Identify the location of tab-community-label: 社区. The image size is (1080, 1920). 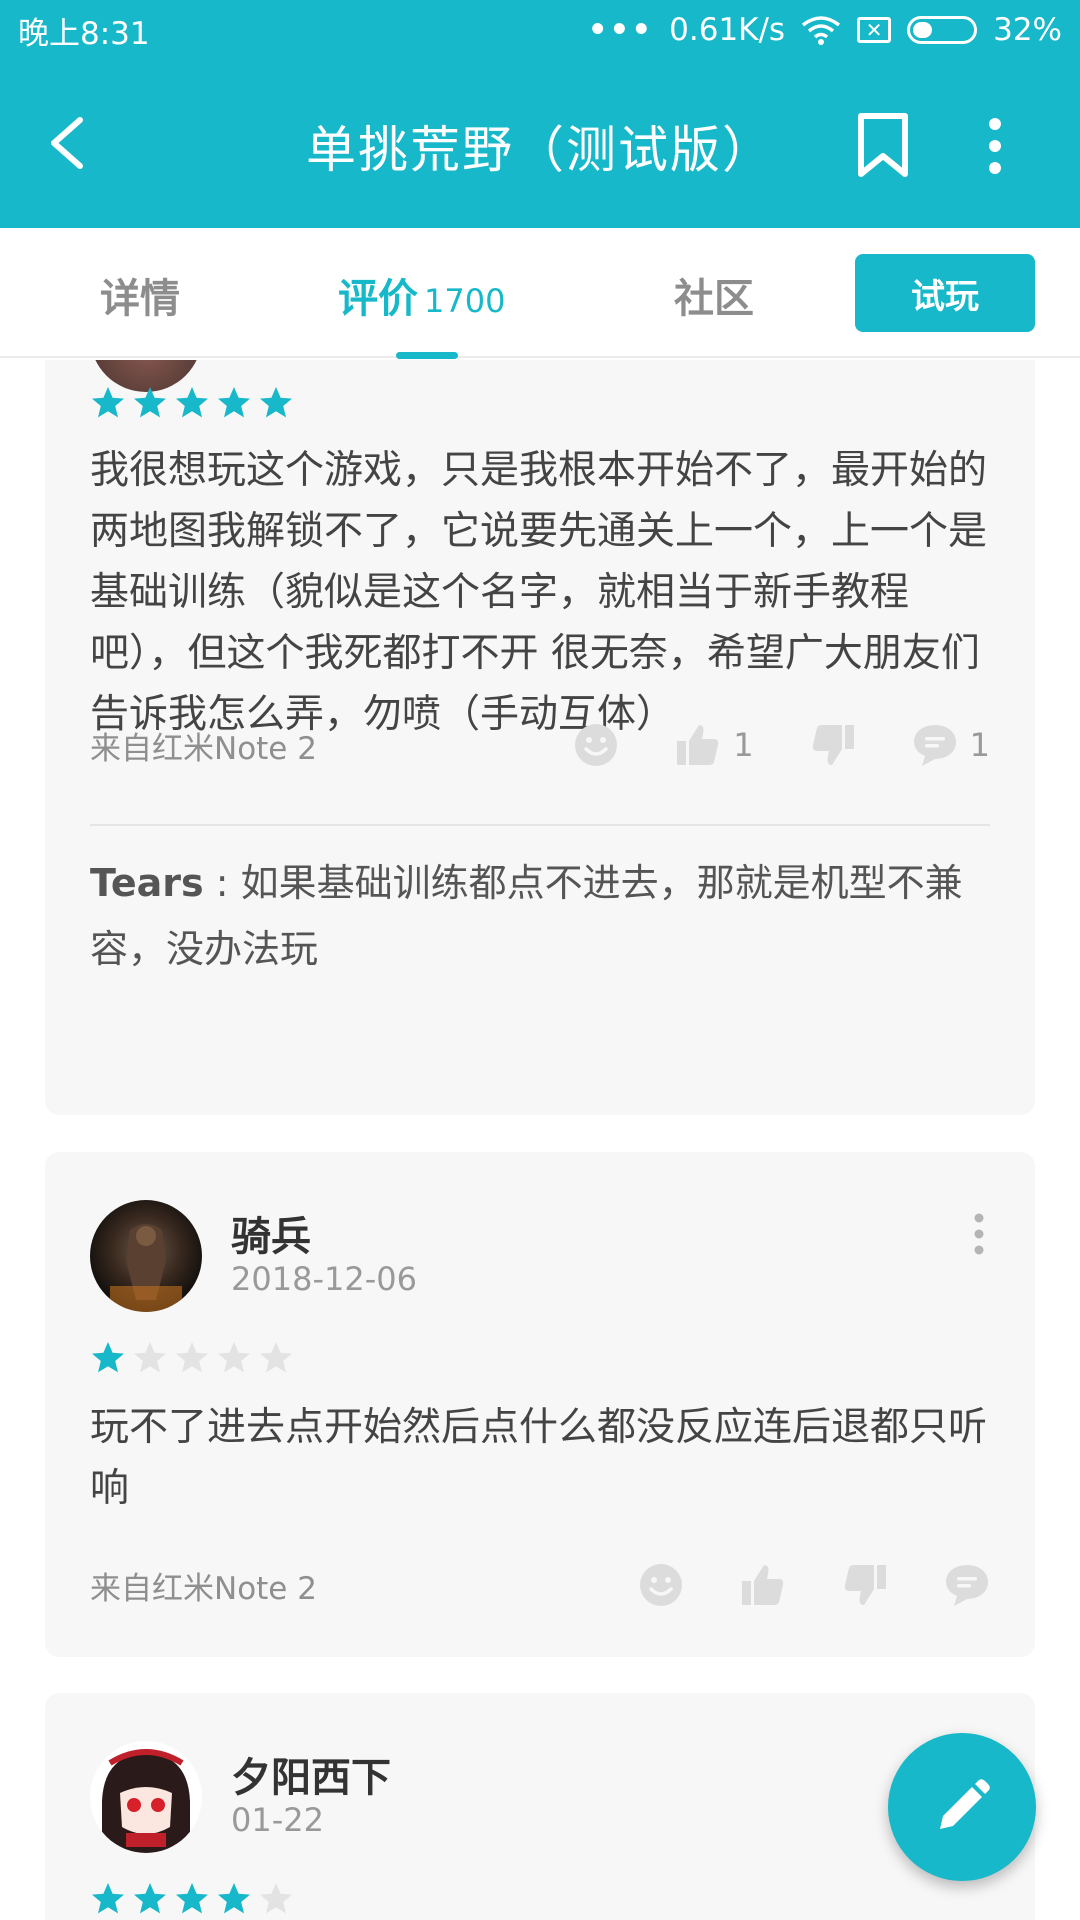
(714, 299).